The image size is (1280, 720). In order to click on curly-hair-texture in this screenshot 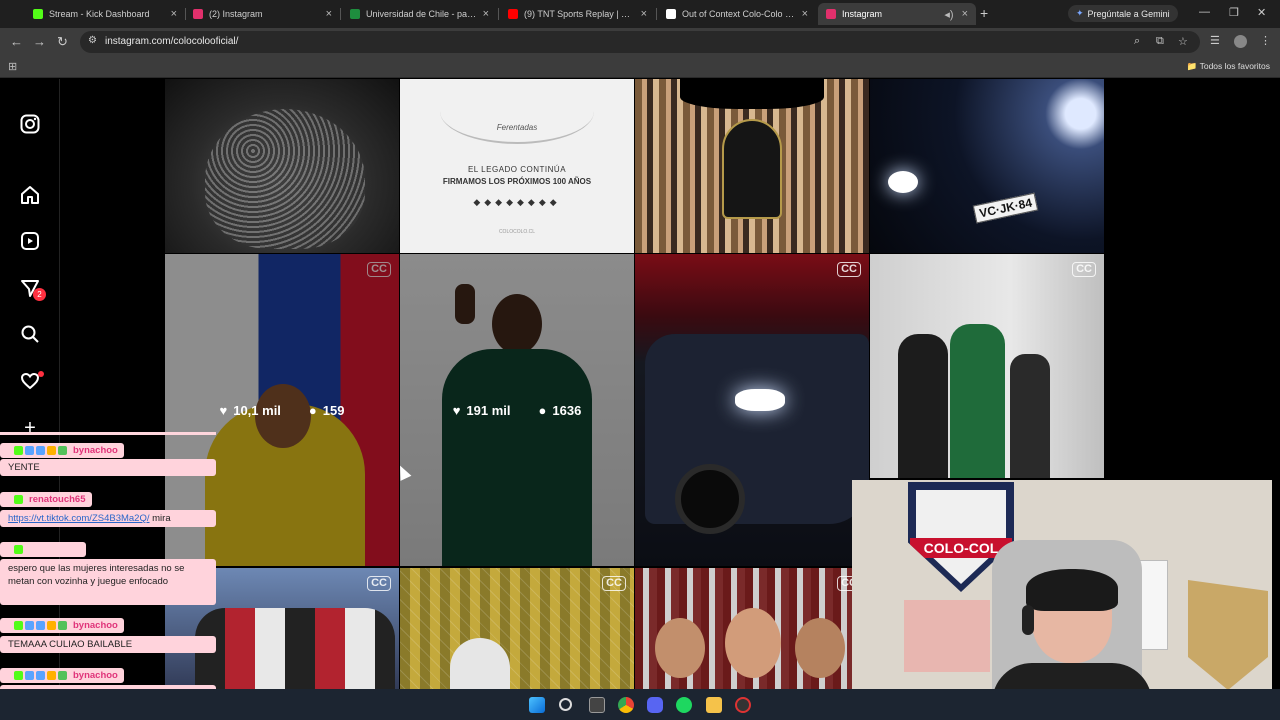, I will do `click(285, 179)`.